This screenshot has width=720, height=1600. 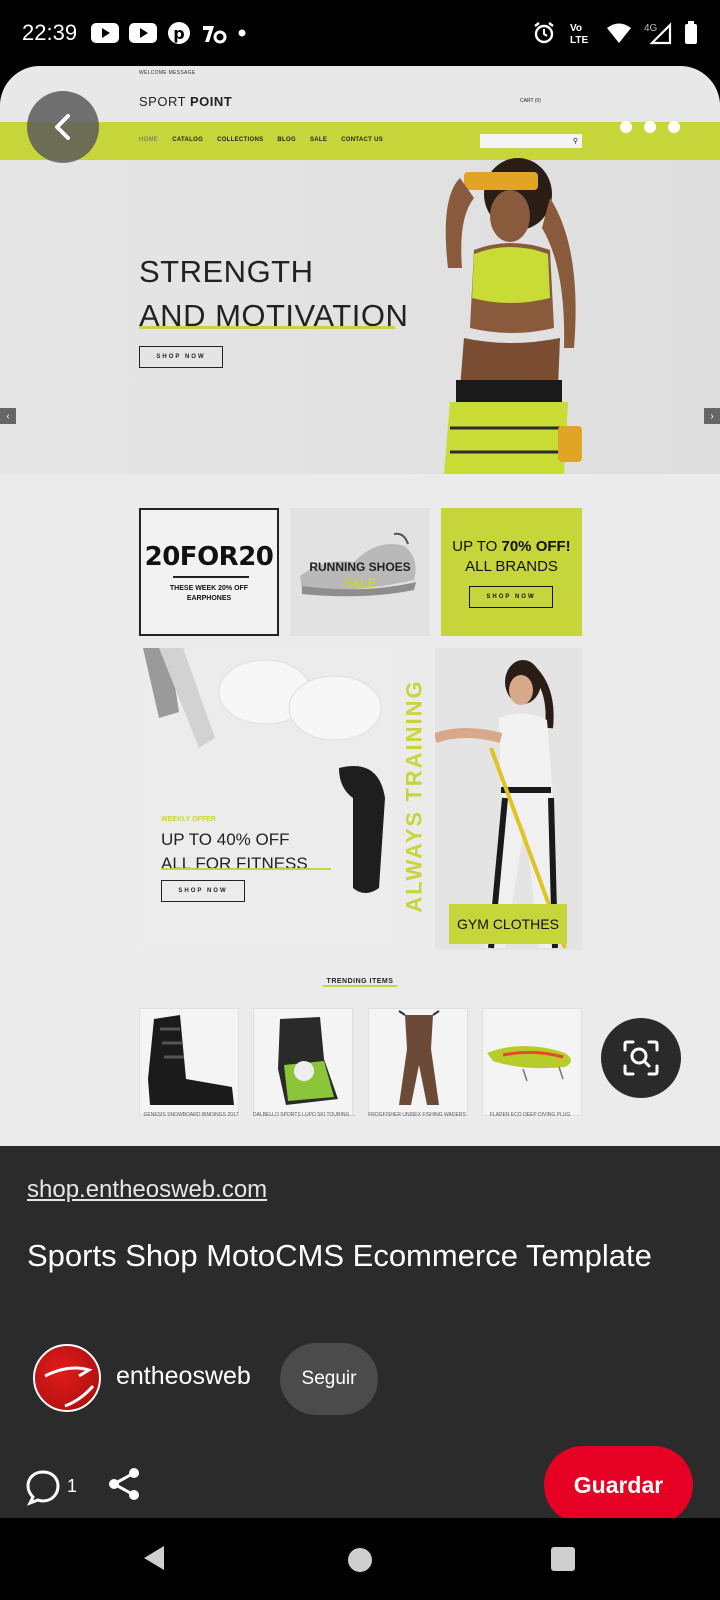 I want to click on status-time: 22:39, so click(x=50, y=32).